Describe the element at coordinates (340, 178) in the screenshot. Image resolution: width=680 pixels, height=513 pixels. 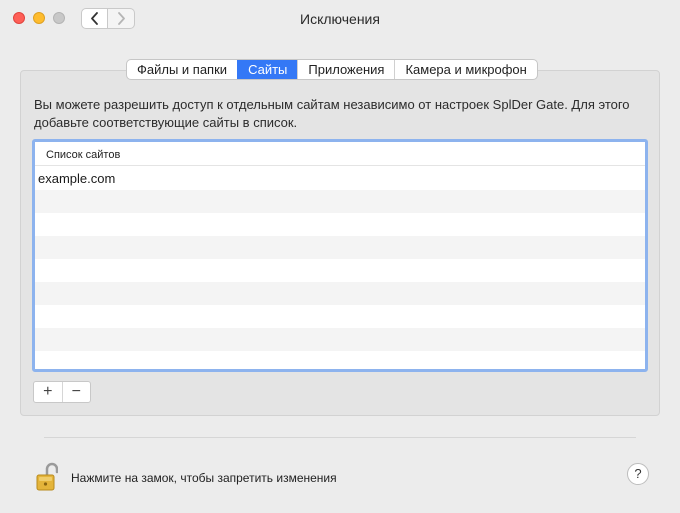
I see `list-item: example.com` at that location.